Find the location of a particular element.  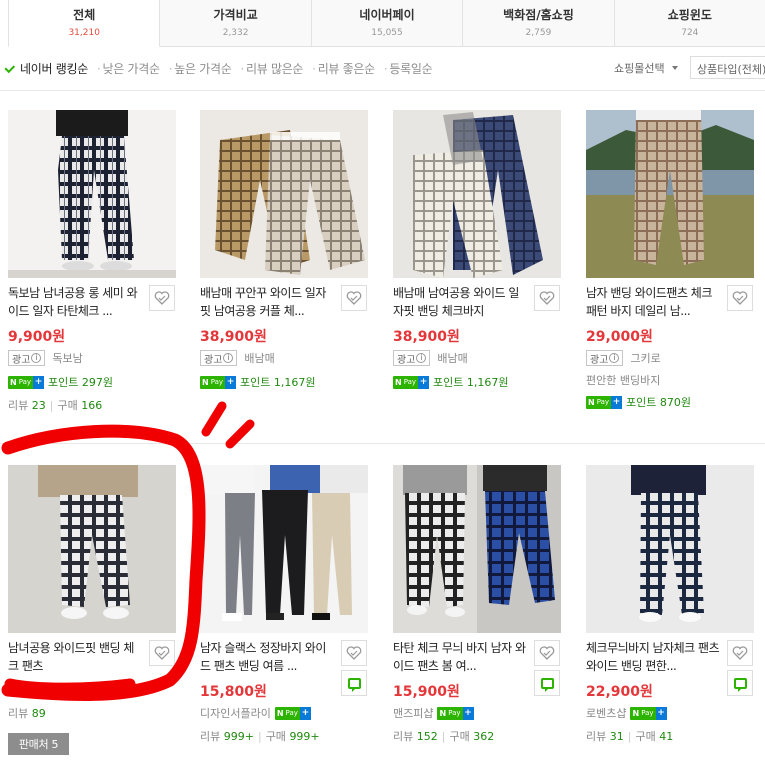

mall-name: 로벤츠샵 is located at coordinates (606, 713).